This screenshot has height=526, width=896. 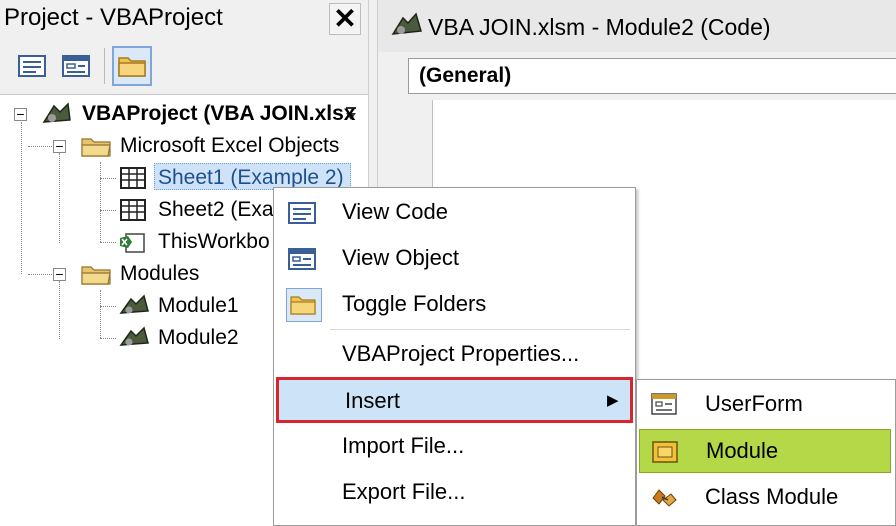 I want to click on menu-item-view-object: View Object, so click(x=454, y=258).